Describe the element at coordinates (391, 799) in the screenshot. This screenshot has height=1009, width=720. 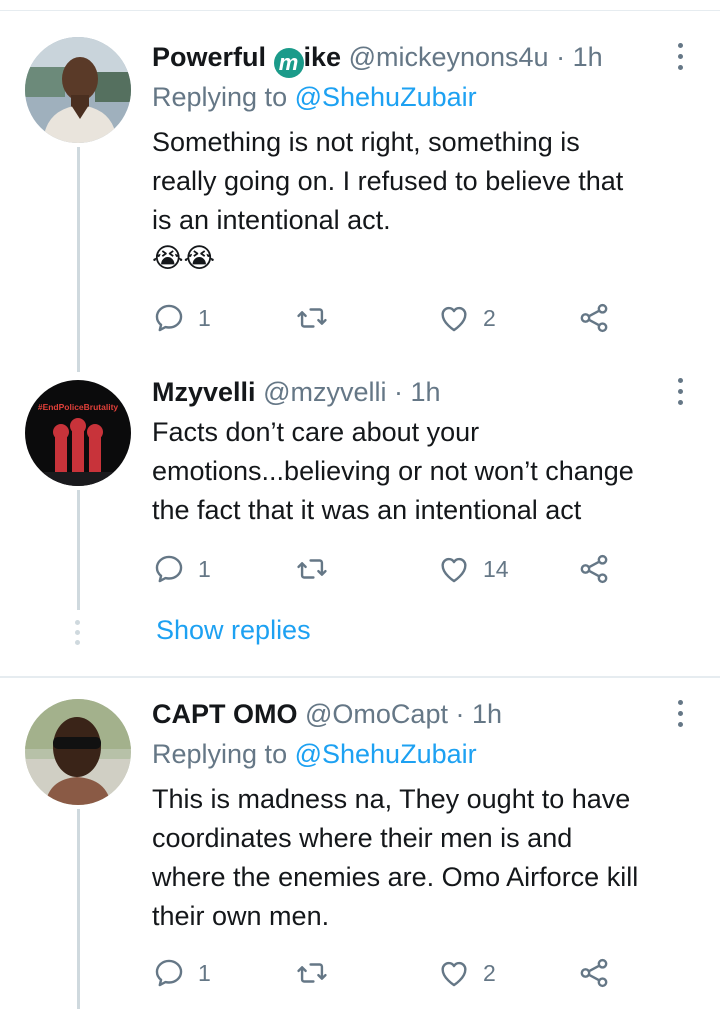
I see `tweet-line: This is madness na, They ought to have` at that location.